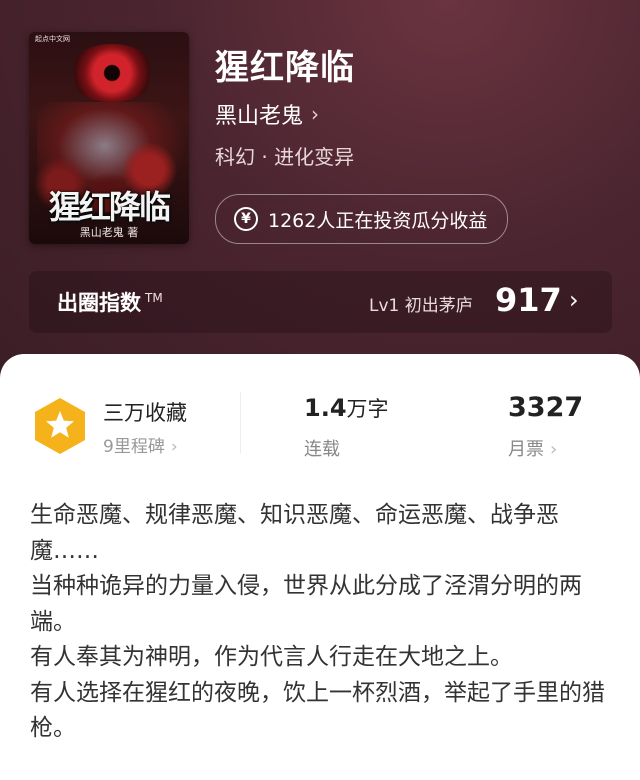 The height and width of the screenshot is (780, 640). Describe the element at coordinates (259, 116) in the screenshot. I see `author-name: 黑山老鬼` at that location.